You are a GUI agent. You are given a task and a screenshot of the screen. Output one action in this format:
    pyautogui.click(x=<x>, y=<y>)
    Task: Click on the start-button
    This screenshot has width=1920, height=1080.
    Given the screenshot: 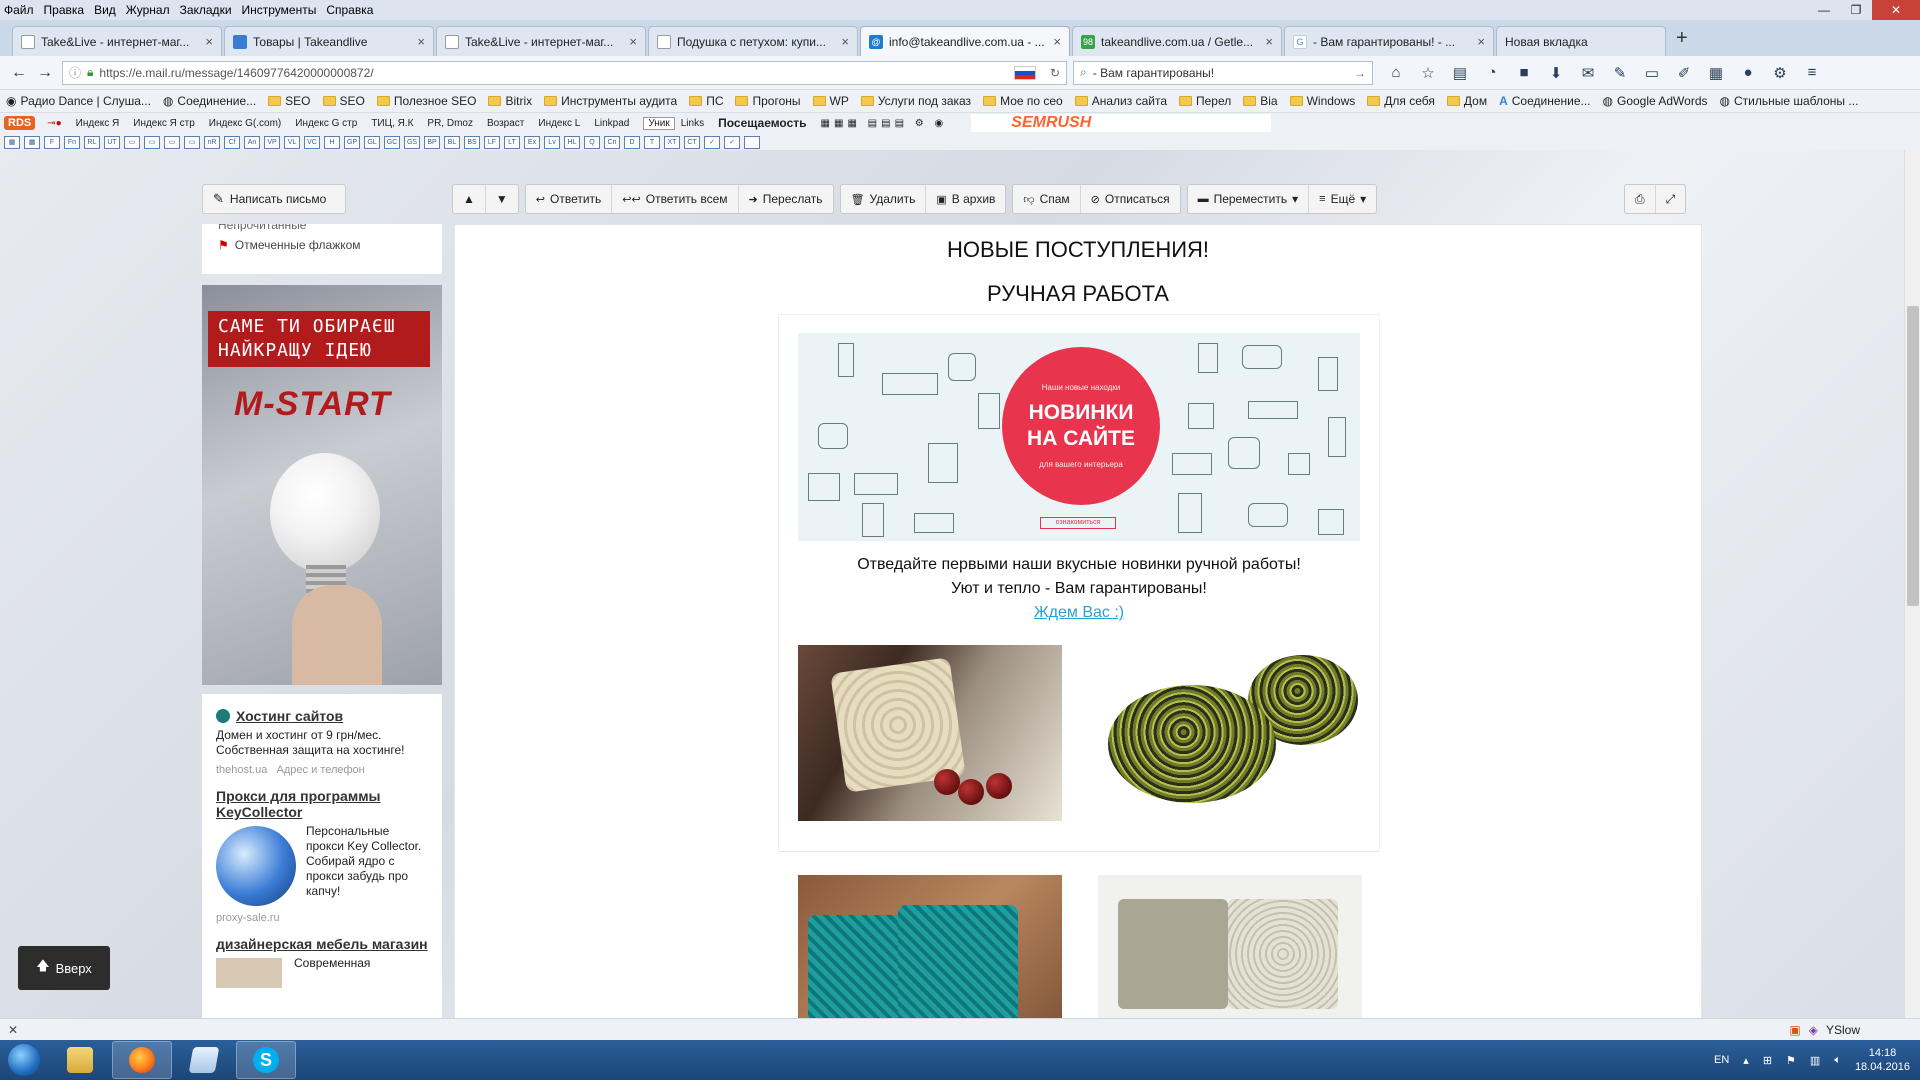 What is the action you would take?
    pyautogui.click(x=24, y=1060)
    